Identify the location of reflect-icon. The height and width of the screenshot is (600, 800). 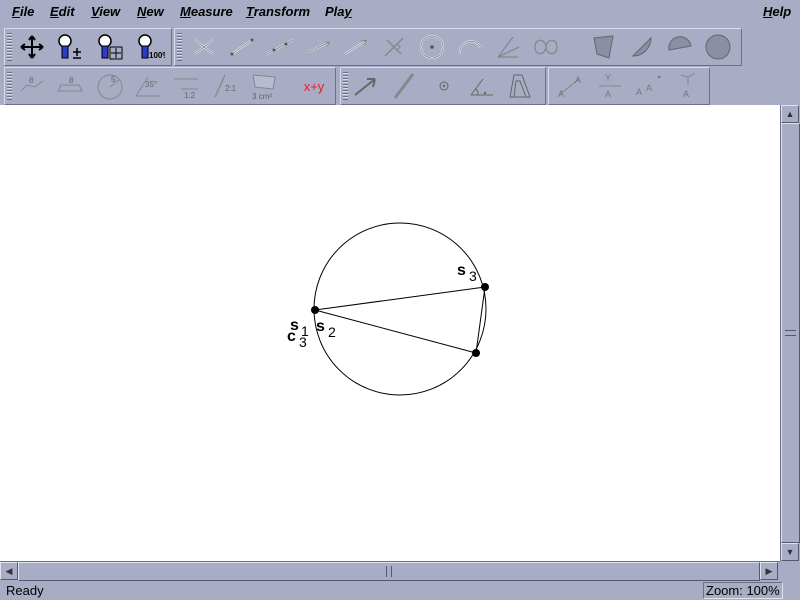
(404, 86).